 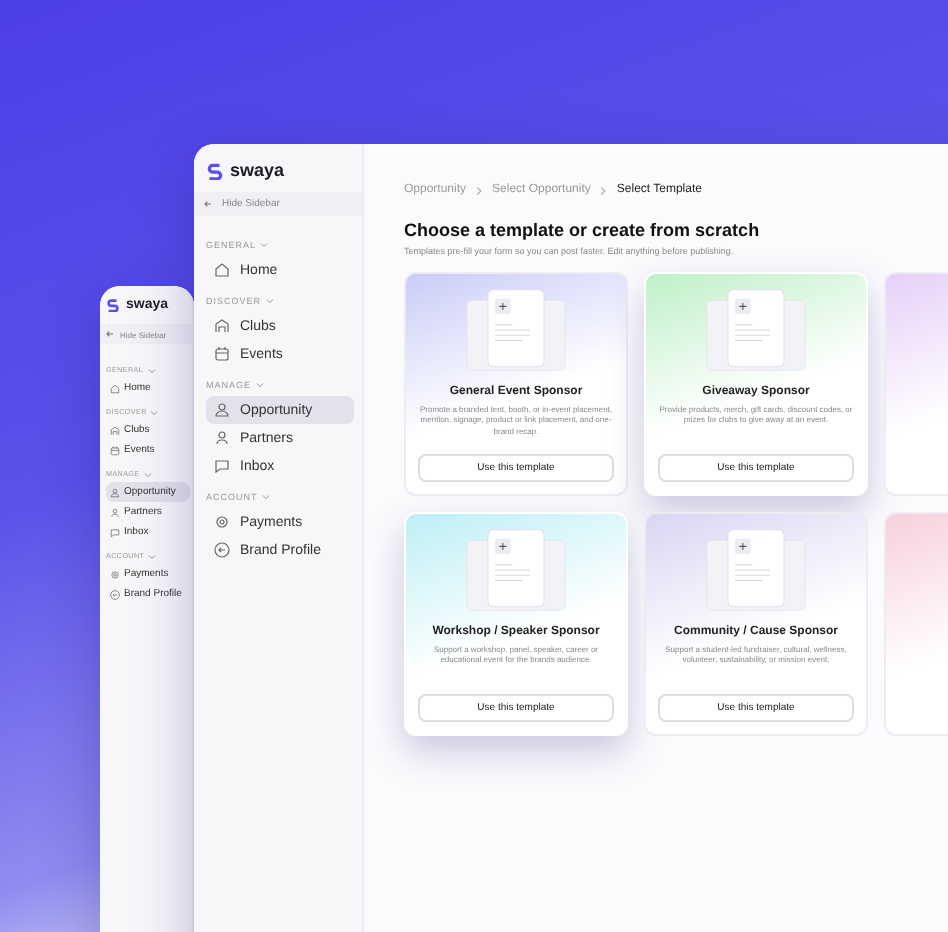 What do you see at coordinates (583, 230) in the screenshot?
I see `page-heading: Choose a template or create from scratch` at bounding box center [583, 230].